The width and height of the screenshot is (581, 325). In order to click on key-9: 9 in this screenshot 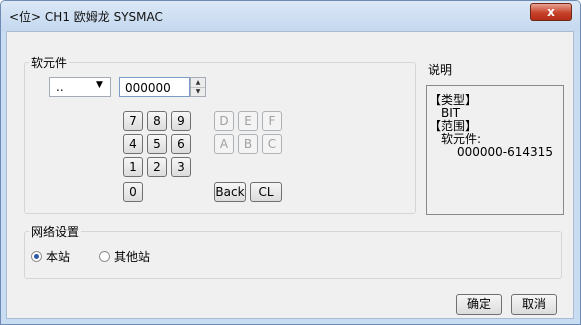, I will do `click(181, 121)`.